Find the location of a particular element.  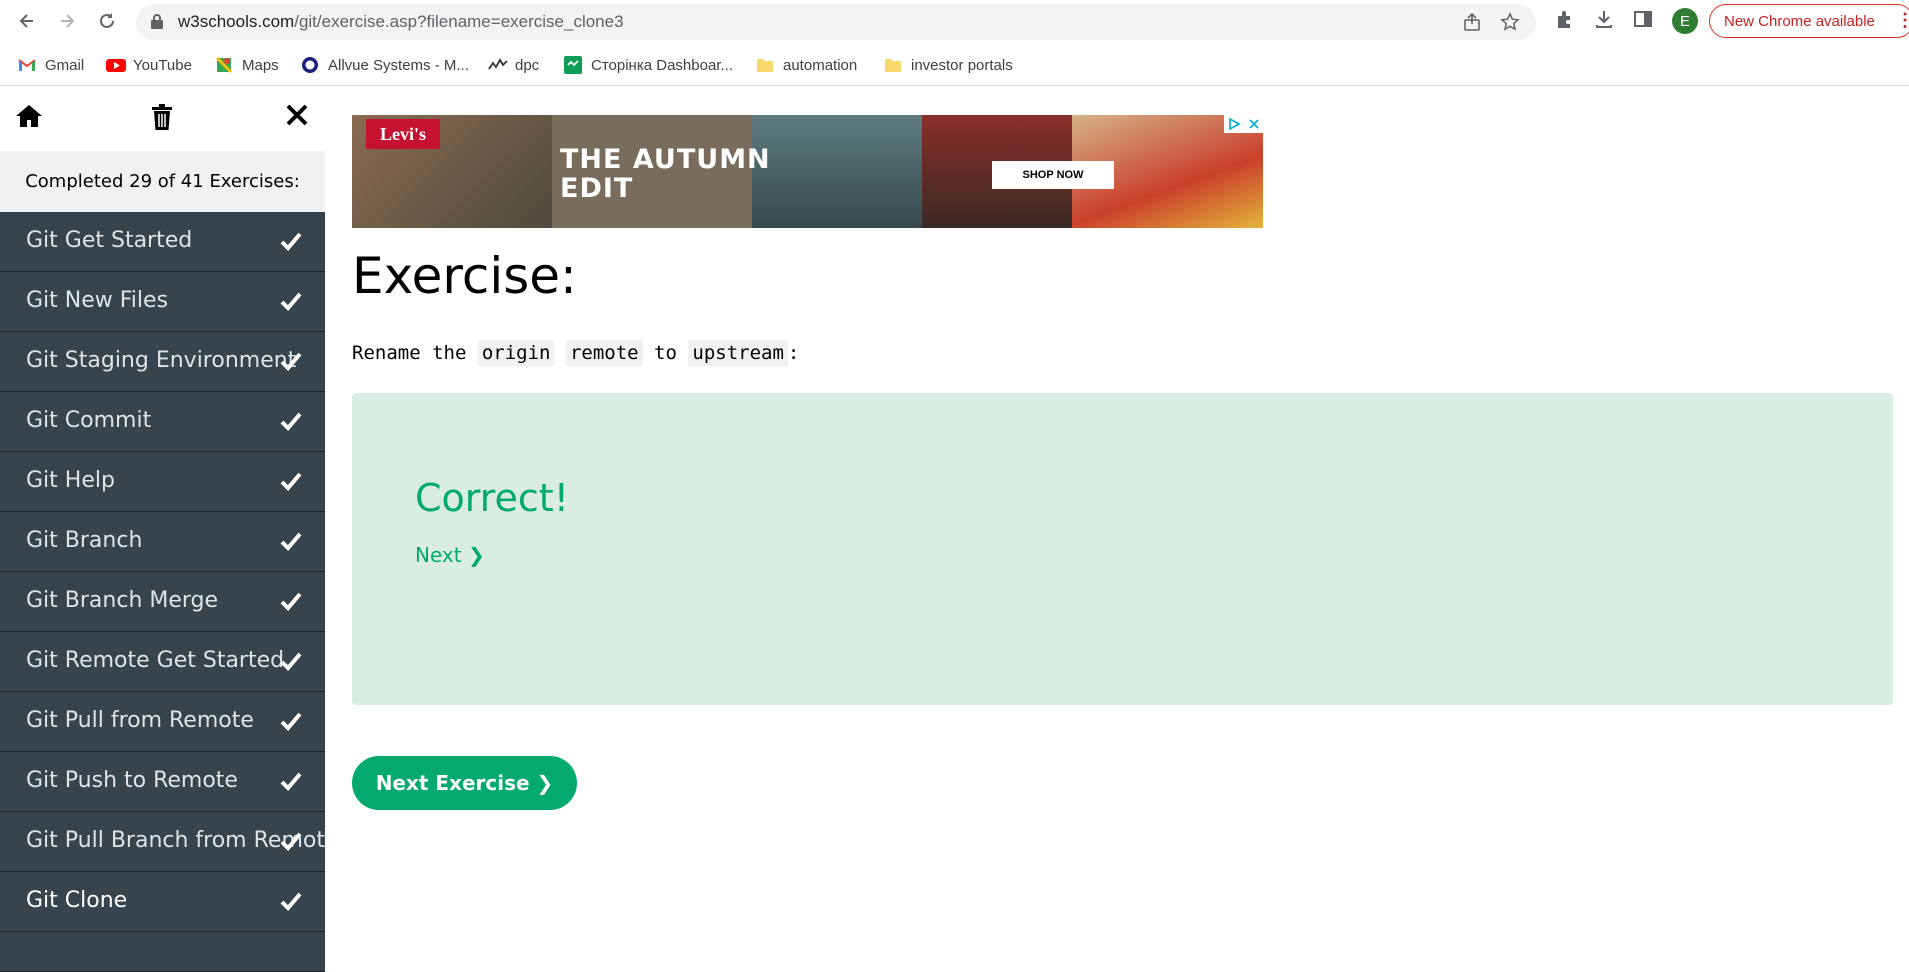

sidebar-item-label: Git Commit is located at coordinates (89, 420).